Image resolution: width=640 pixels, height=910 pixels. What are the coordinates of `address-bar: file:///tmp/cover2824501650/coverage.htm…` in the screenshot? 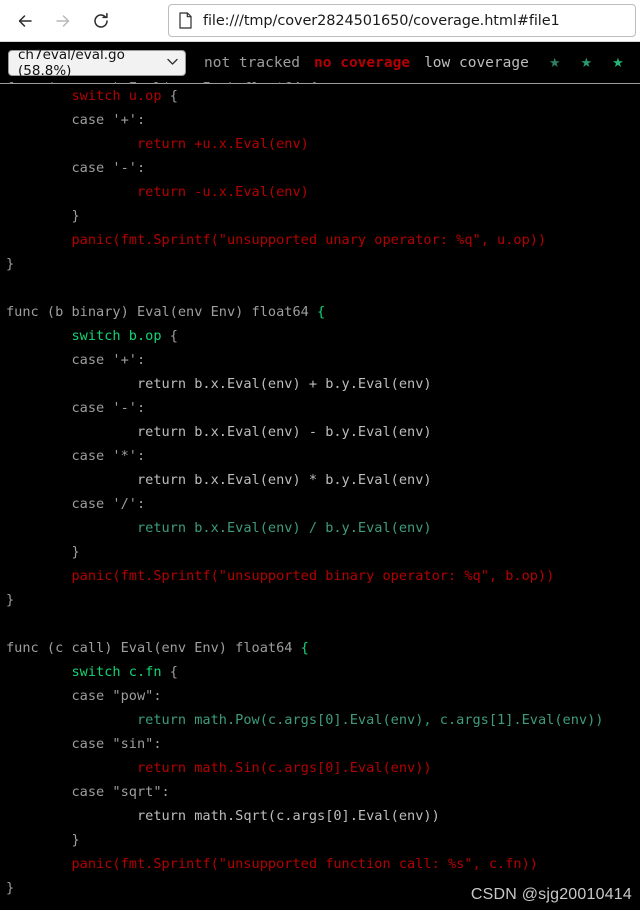 It's located at (402, 20).